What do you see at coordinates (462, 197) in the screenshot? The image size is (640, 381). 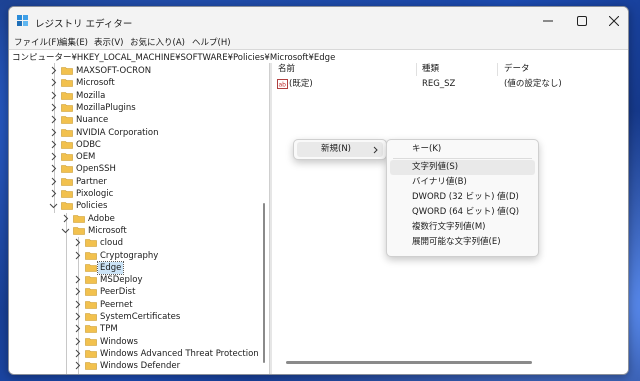 I see `submenu-item: DWORD (32 ビット) 値(D)` at bounding box center [462, 197].